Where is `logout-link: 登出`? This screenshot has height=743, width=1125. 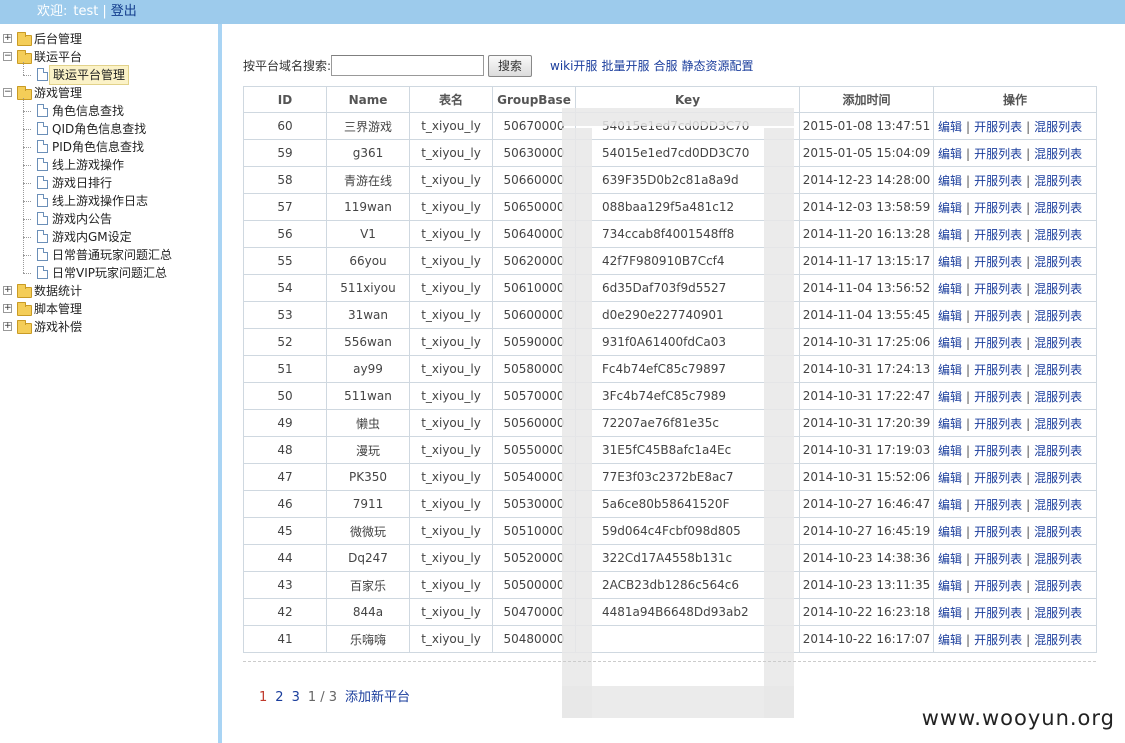
logout-link: 登出 is located at coordinates (124, 11).